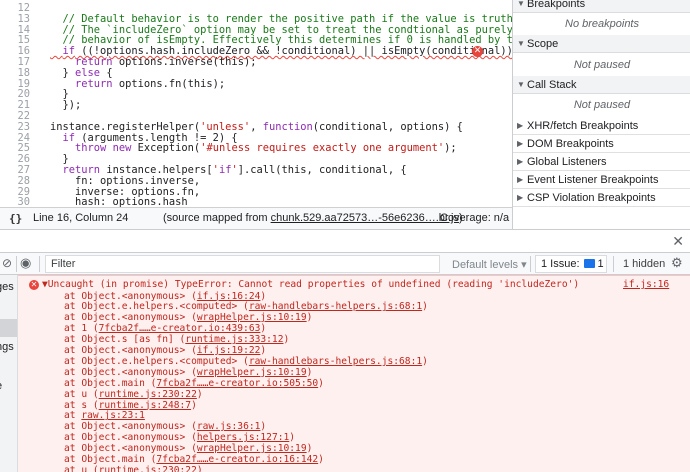 Image resolution: width=690 pixels, height=472 pixels. I want to click on filter-placeholder: Filter, so click(63, 264).